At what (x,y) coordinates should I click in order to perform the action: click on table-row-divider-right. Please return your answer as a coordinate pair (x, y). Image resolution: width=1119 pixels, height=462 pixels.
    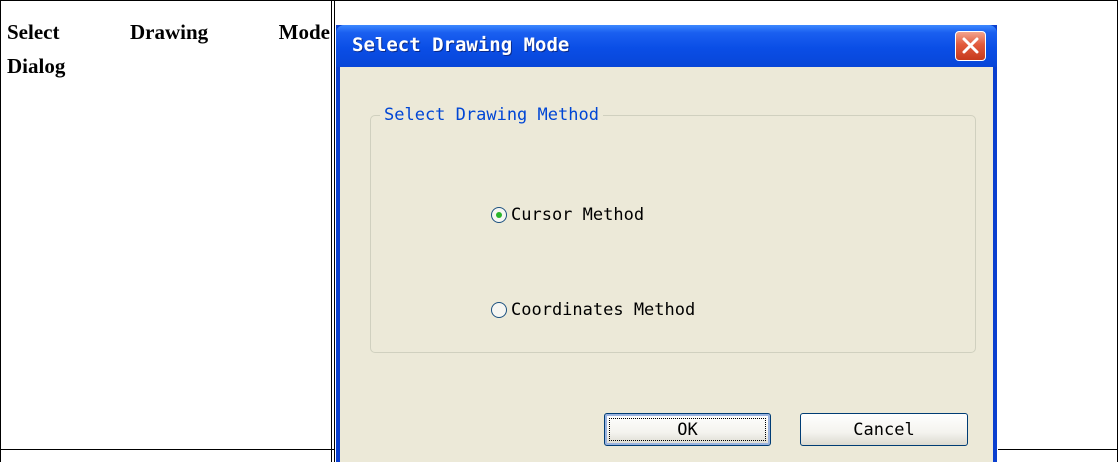
    Looking at the image, I should click on (1058, 449).